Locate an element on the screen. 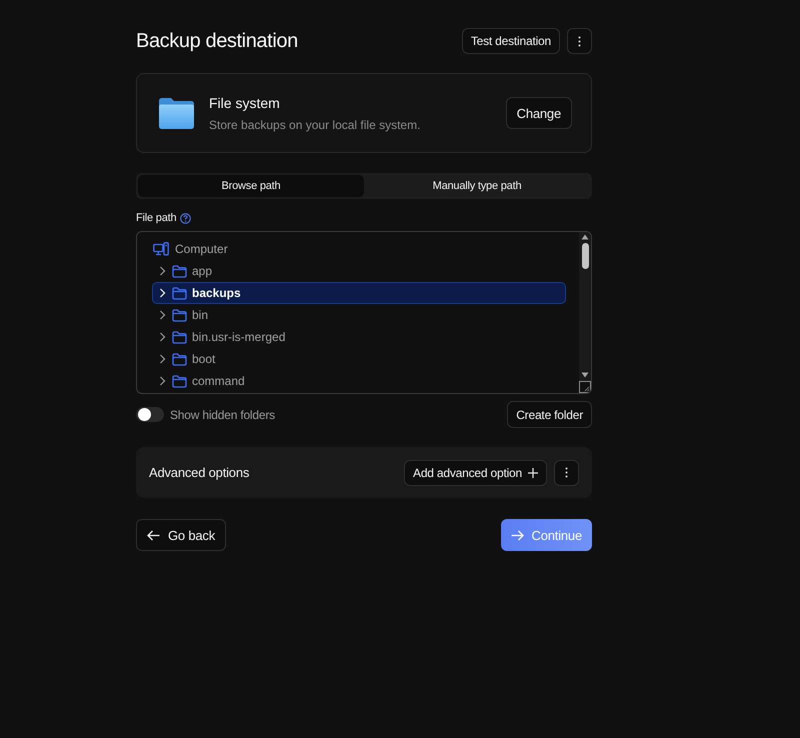 Image resolution: width=800 pixels, height=738 pixels. help-icon is located at coordinates (186, 218).